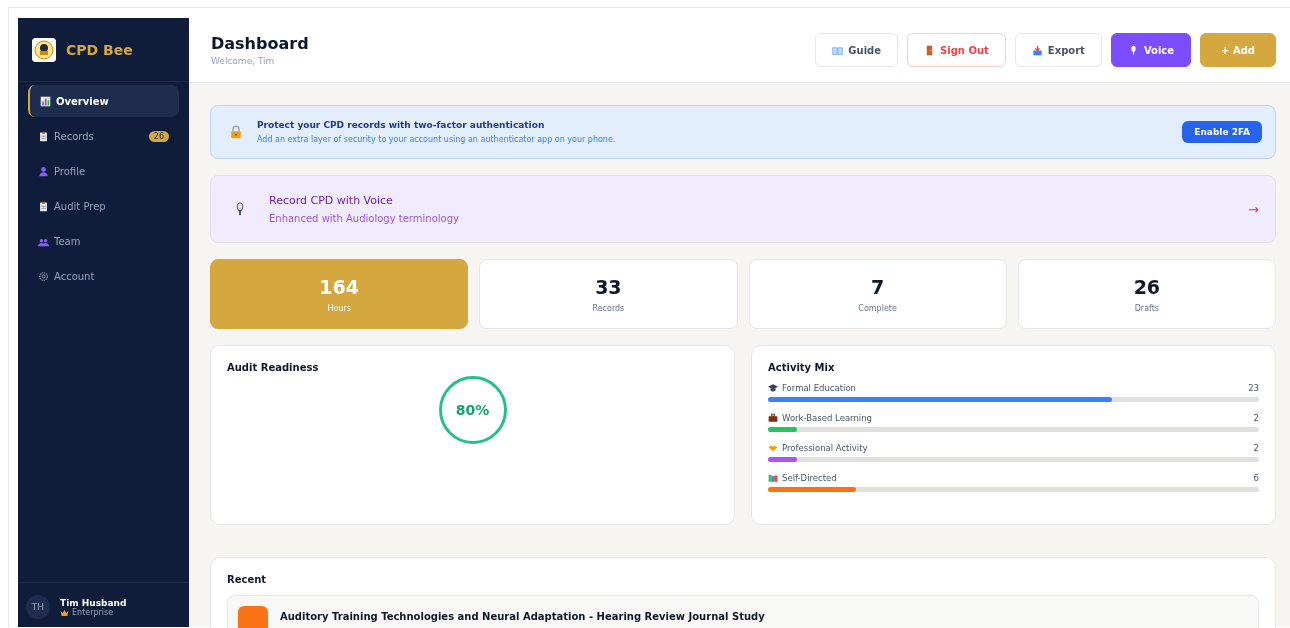 The height and width of the screenshot is (628, 1290). Describe the element at coordinates (103, 206) in the screenshot. I see `sidebar-item: Audit Prep` at that location.